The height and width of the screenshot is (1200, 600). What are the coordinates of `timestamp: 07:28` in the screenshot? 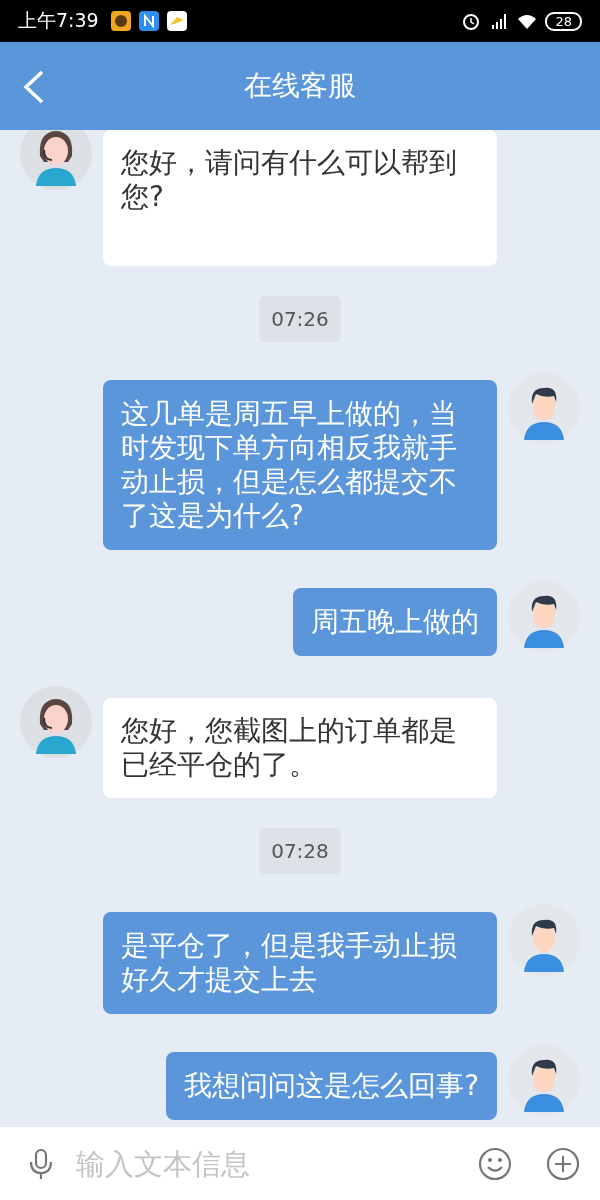 It's located at (300, 851).